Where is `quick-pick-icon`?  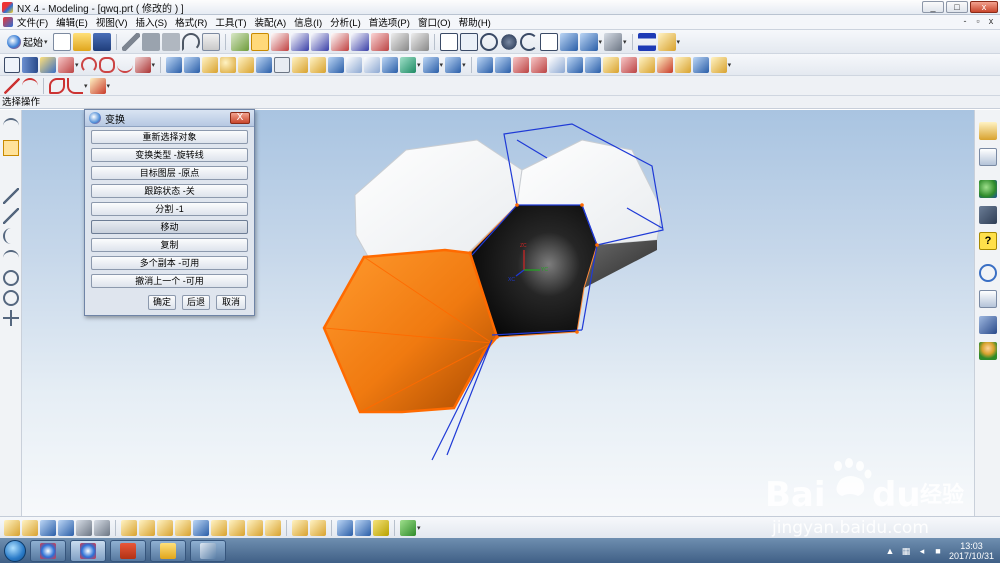
quick-pick-icon is located at coordinates (318, 527).